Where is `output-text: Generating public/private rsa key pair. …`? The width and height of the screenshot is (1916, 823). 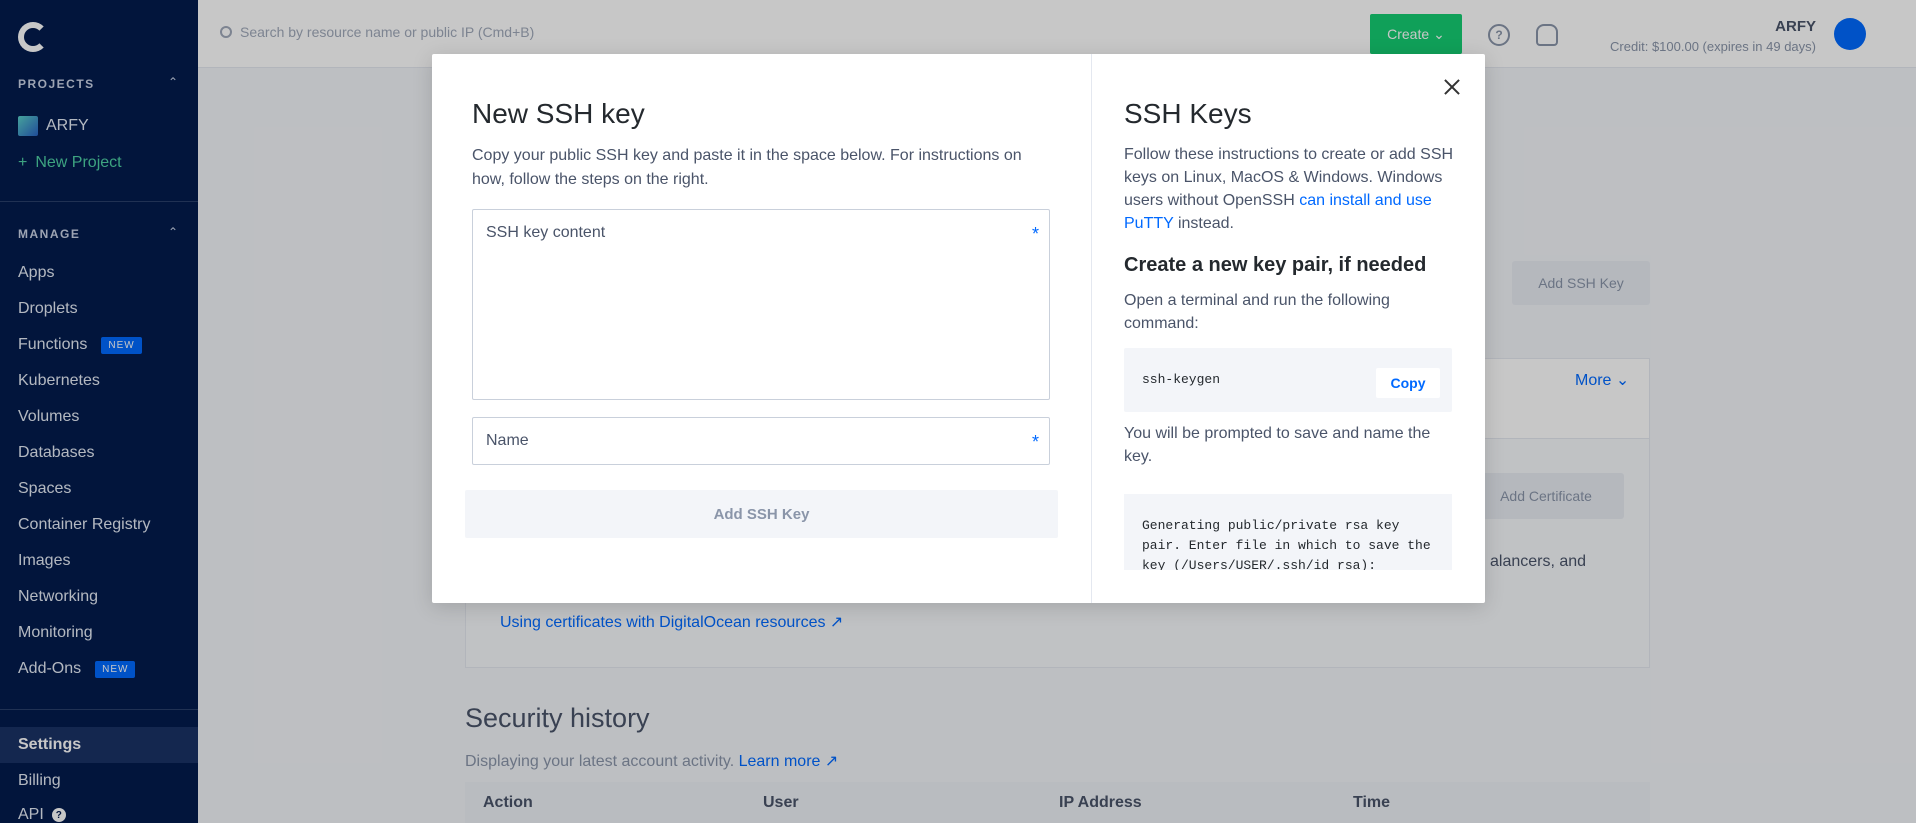 output-text: Generating public/private rsa key pair. … is located at coordinates (1290, 544).